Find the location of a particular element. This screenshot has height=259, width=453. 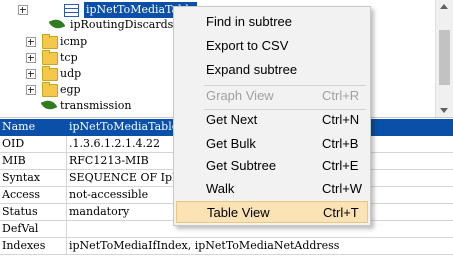

menu-item-shortcut: Ctrl+E is located at coordinates (340, 165).